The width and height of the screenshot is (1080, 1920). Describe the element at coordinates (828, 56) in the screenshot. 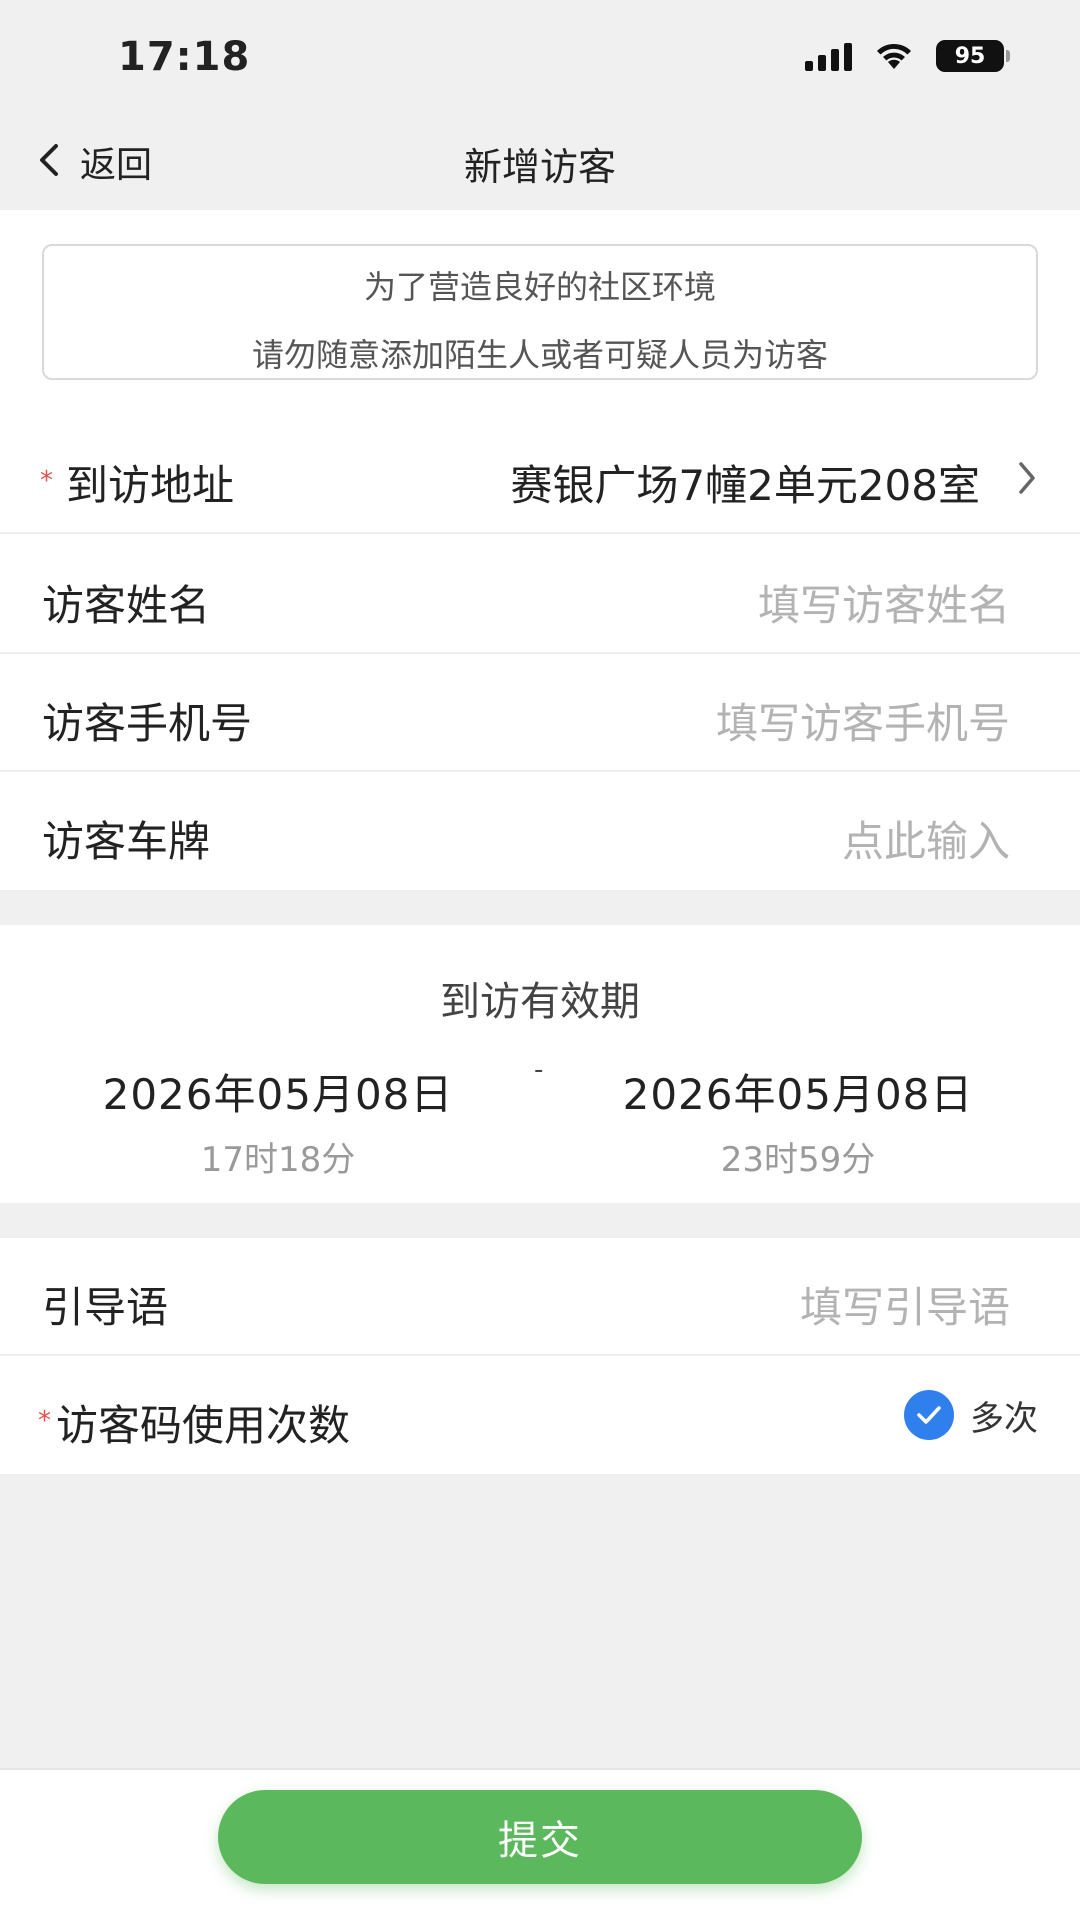

I see `cellular-signal-icon` at that location.